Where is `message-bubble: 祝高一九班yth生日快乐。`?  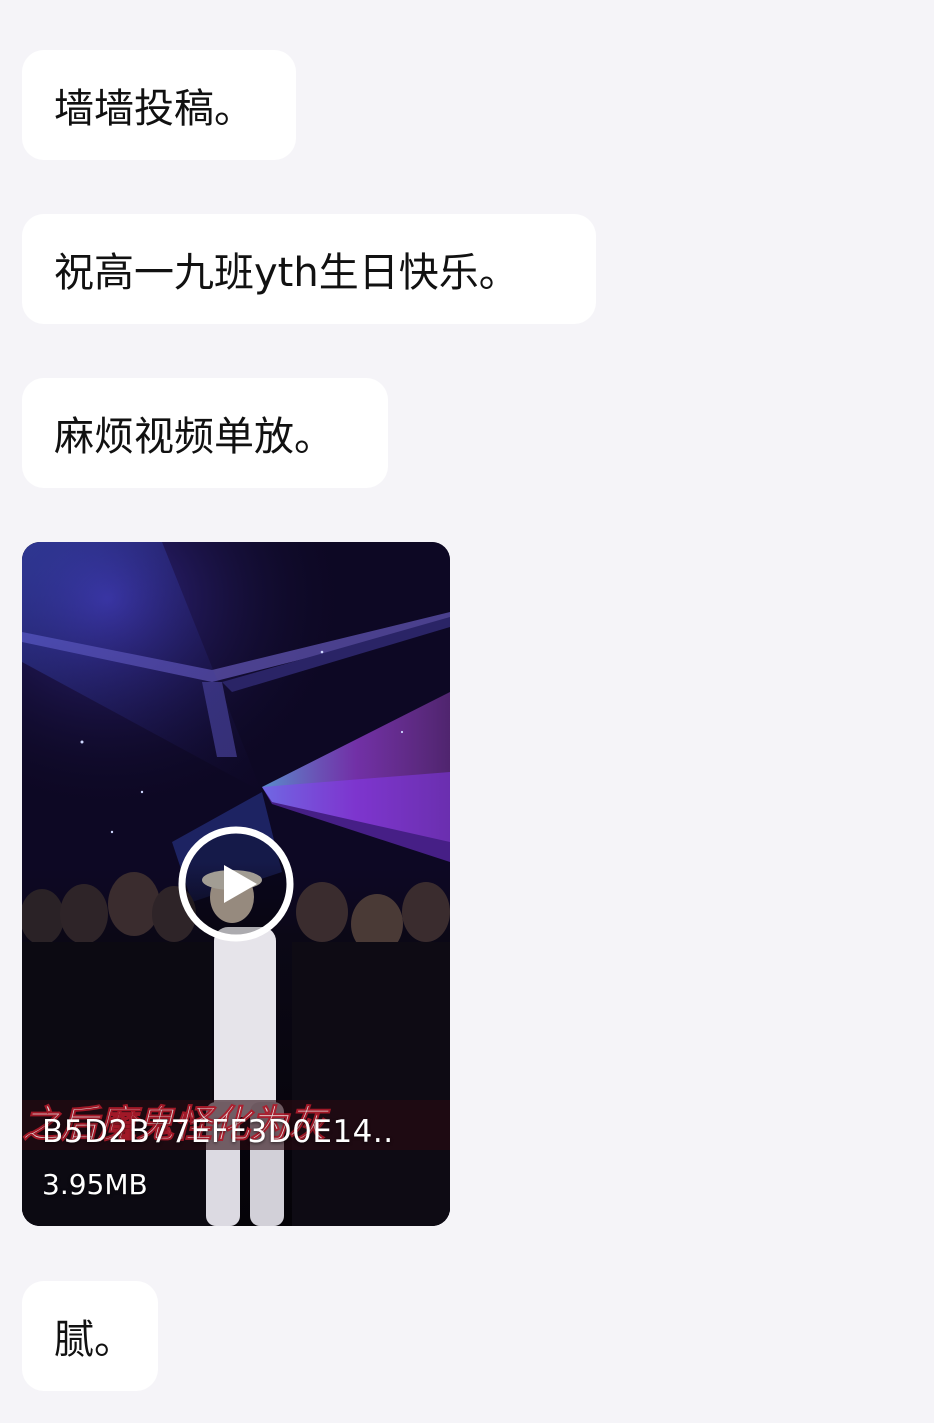
message-bubble: 祝高一九班yth生日快乐。 is located at coordinates (309, 269).